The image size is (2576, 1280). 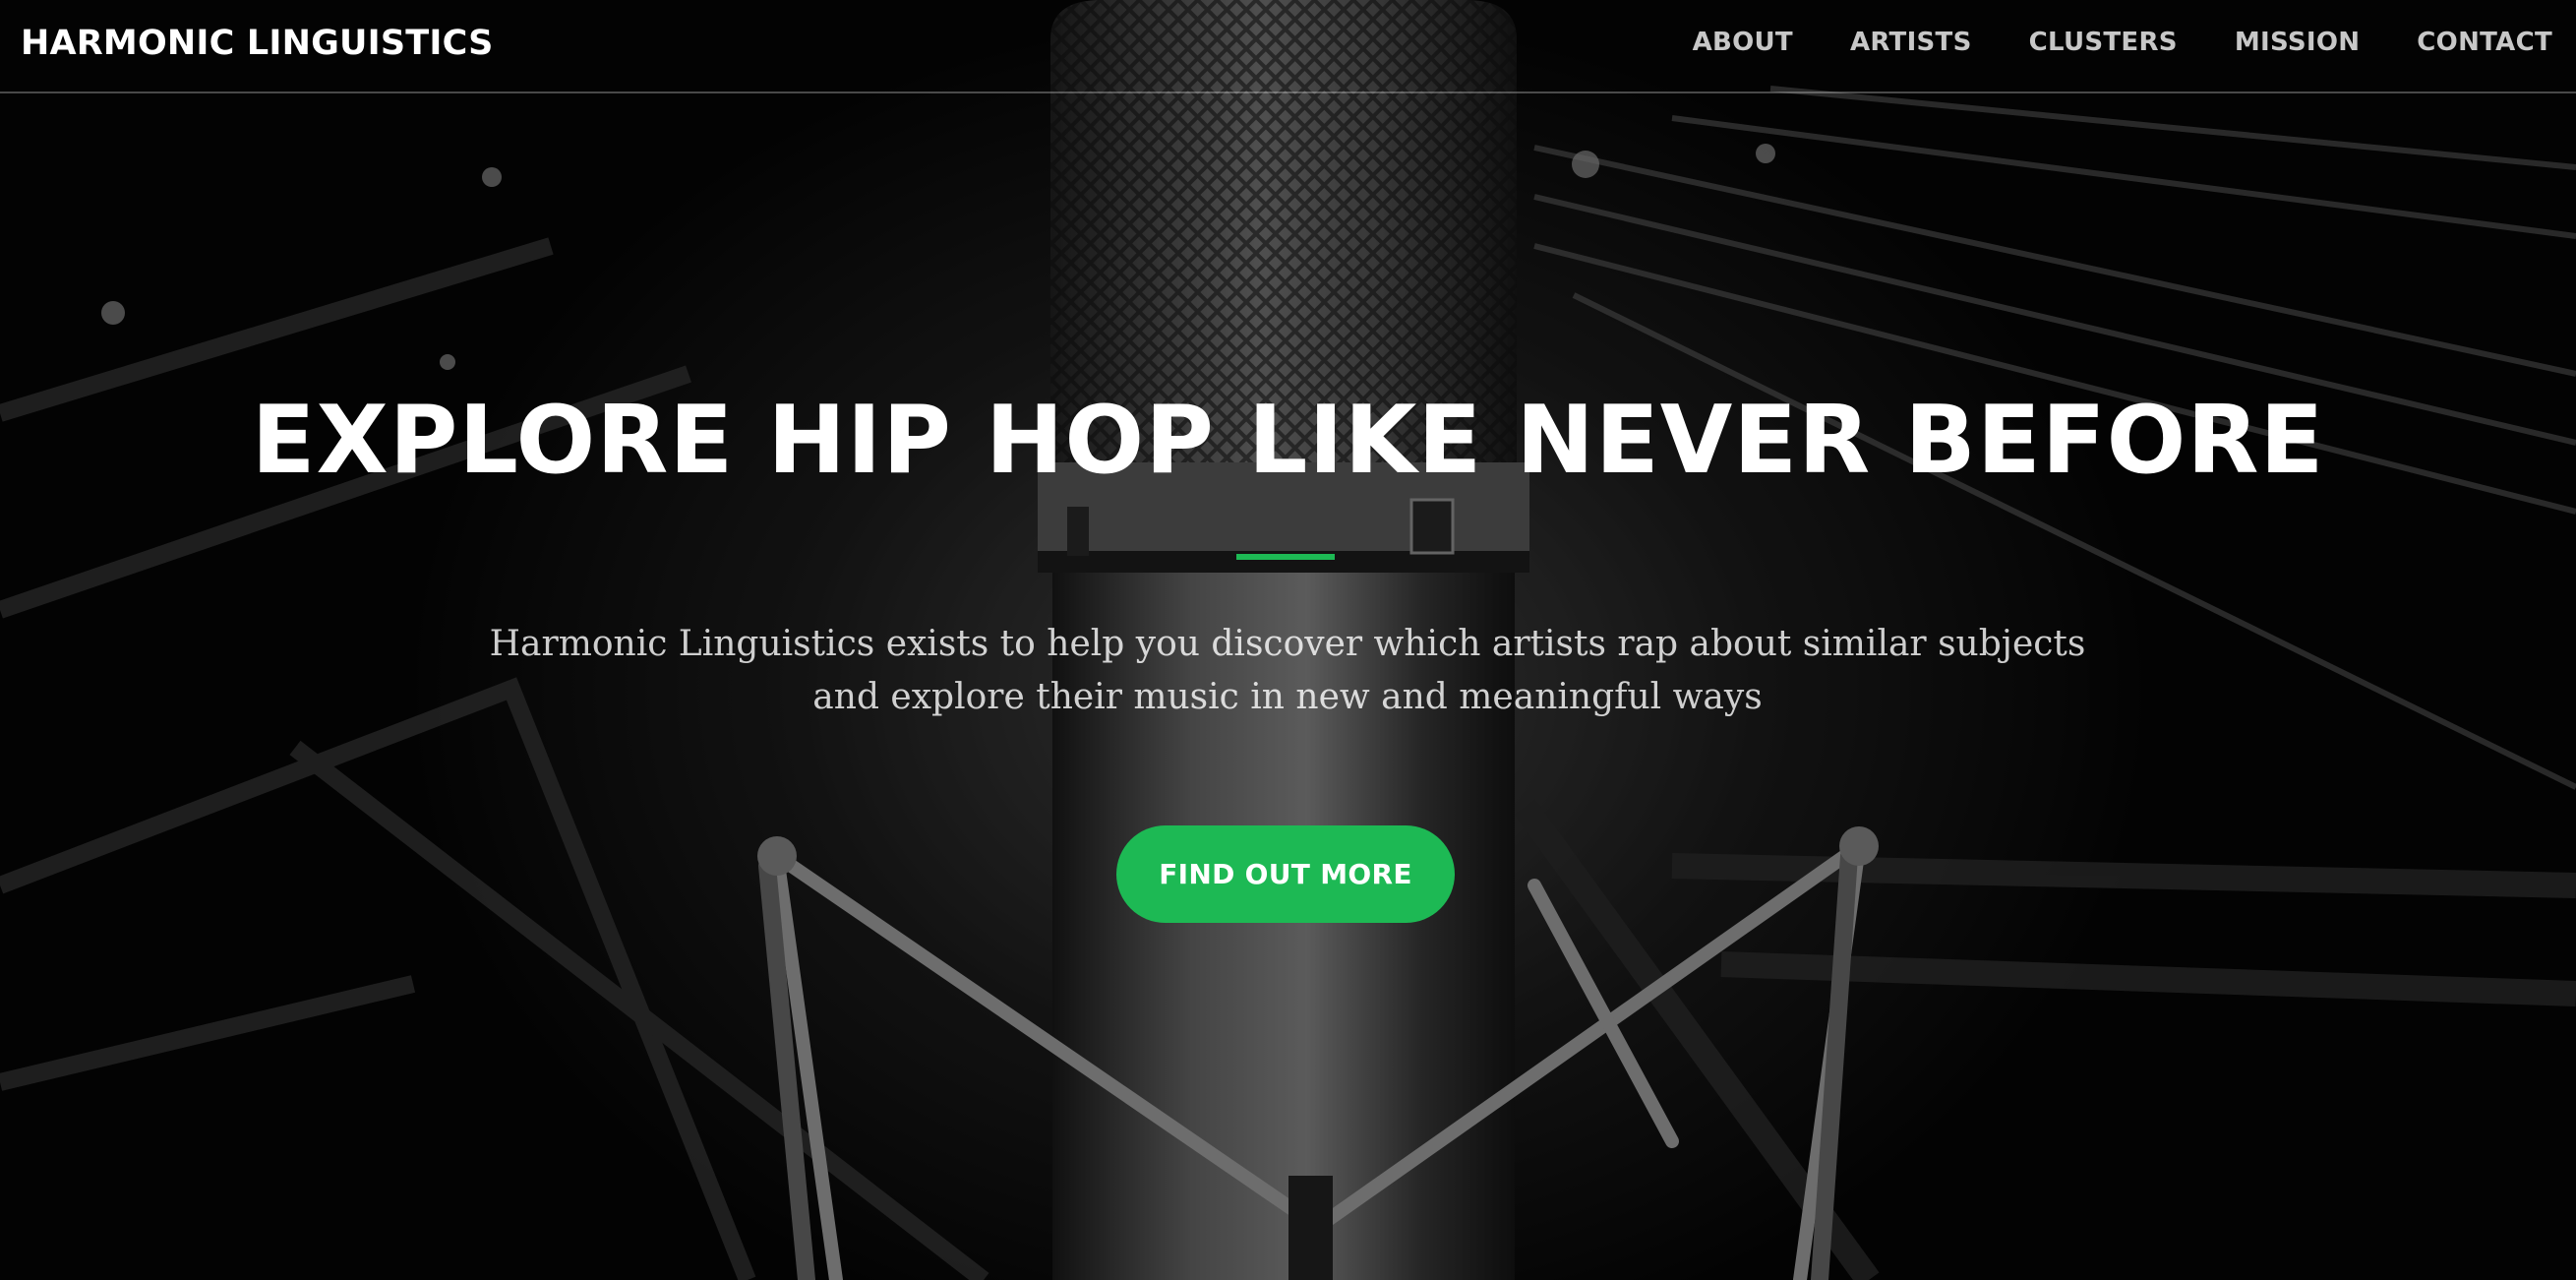 I want to click on nav-item-artists: ARTISTS, so click(x=1911, y=42).